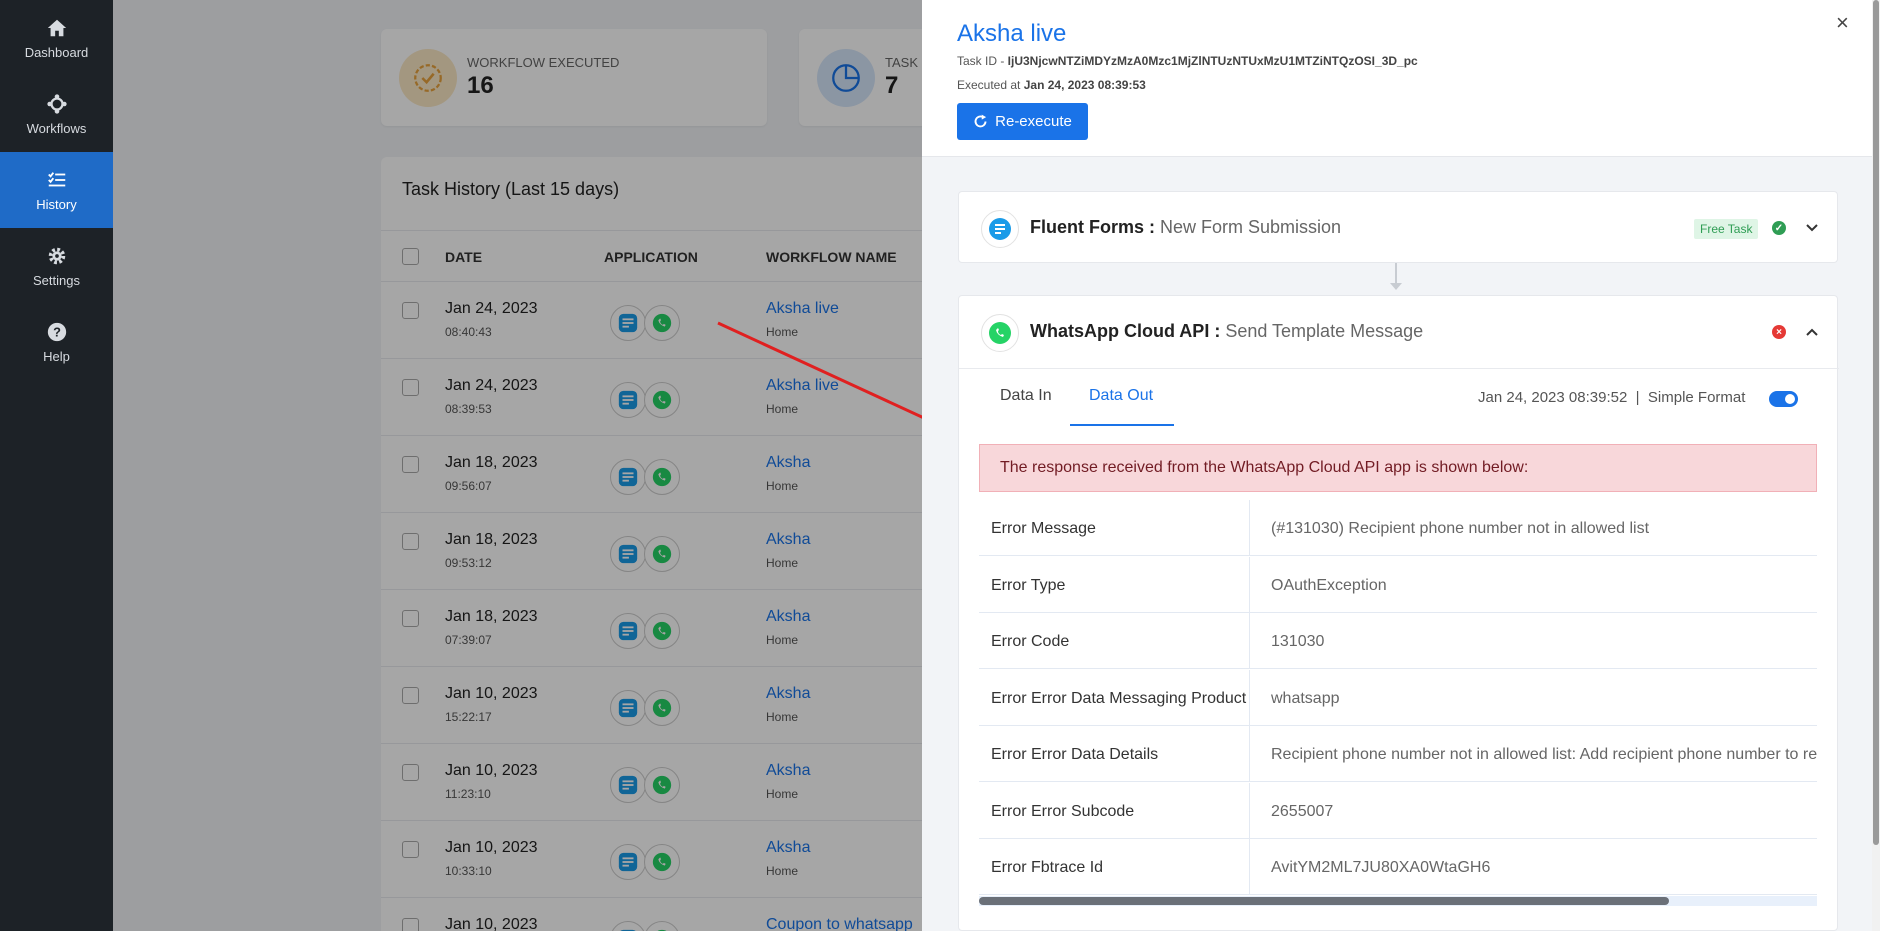 This screenshot has height=931, width=1880. Describe the element at coordinates (1075, 754) in the screenshot. I see `field-key: Error Error Data Details` at that location.